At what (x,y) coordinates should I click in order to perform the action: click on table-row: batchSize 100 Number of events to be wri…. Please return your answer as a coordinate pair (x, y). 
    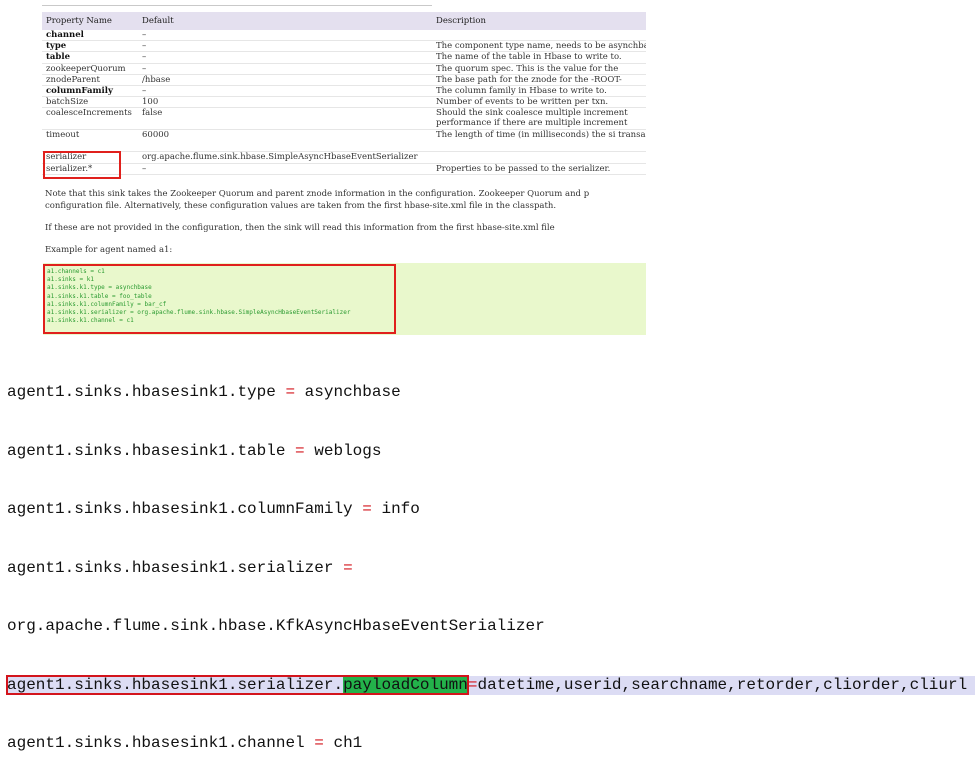
    Looking at the image, I should click on (344, 102).